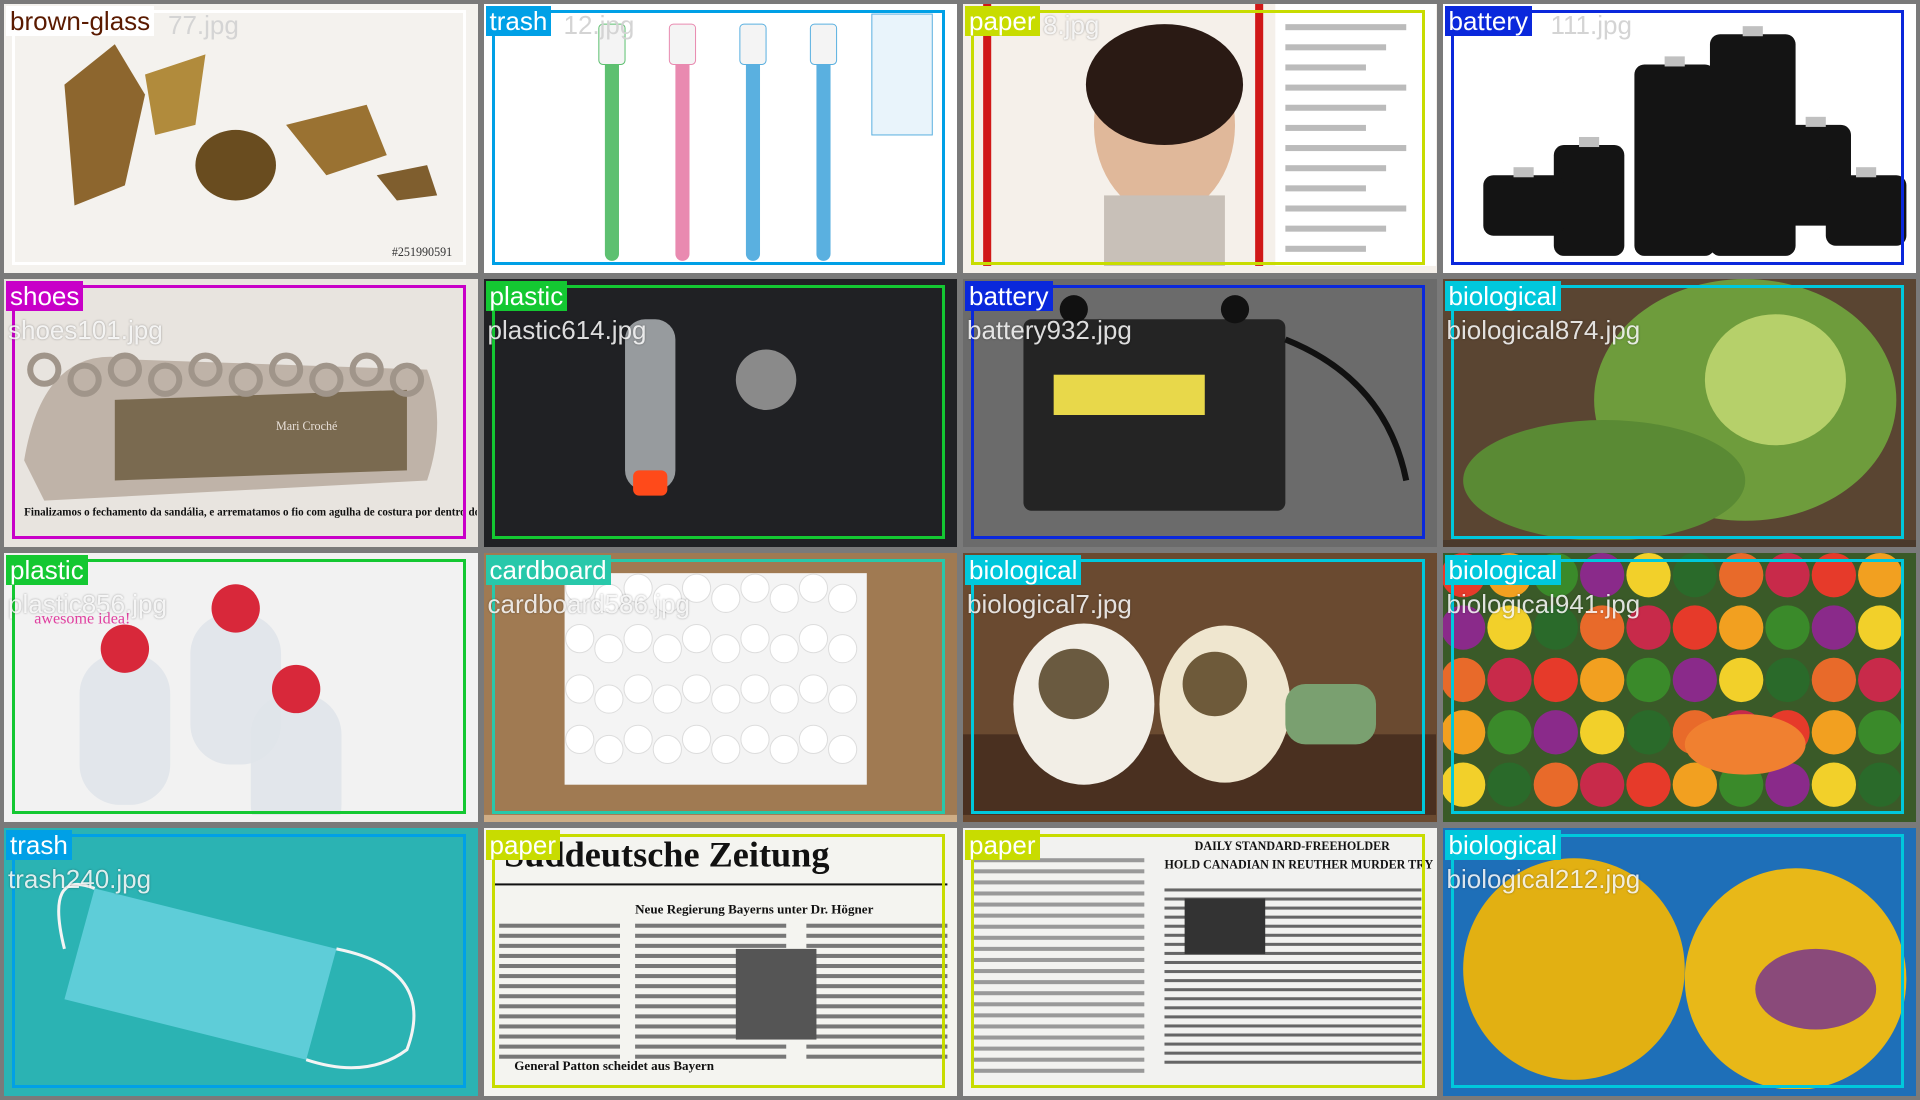 This screenshot has height=1100, width=1920. I want to click on filename-label: plastic856.jpg, so click(87, 604).